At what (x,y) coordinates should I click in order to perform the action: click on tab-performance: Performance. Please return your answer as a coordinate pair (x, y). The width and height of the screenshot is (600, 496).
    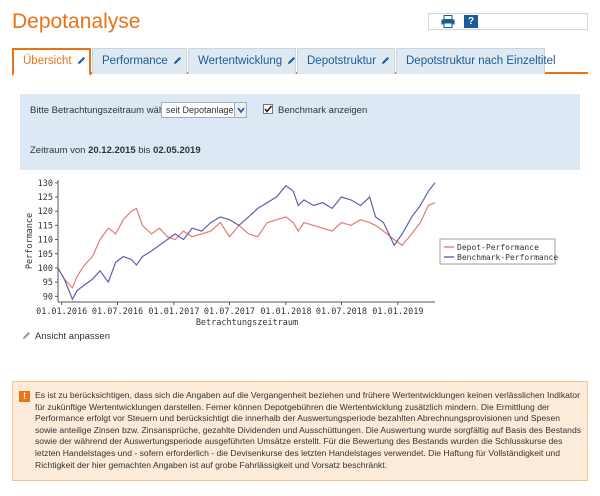
    Looking at the image, I should click on (139, 61).